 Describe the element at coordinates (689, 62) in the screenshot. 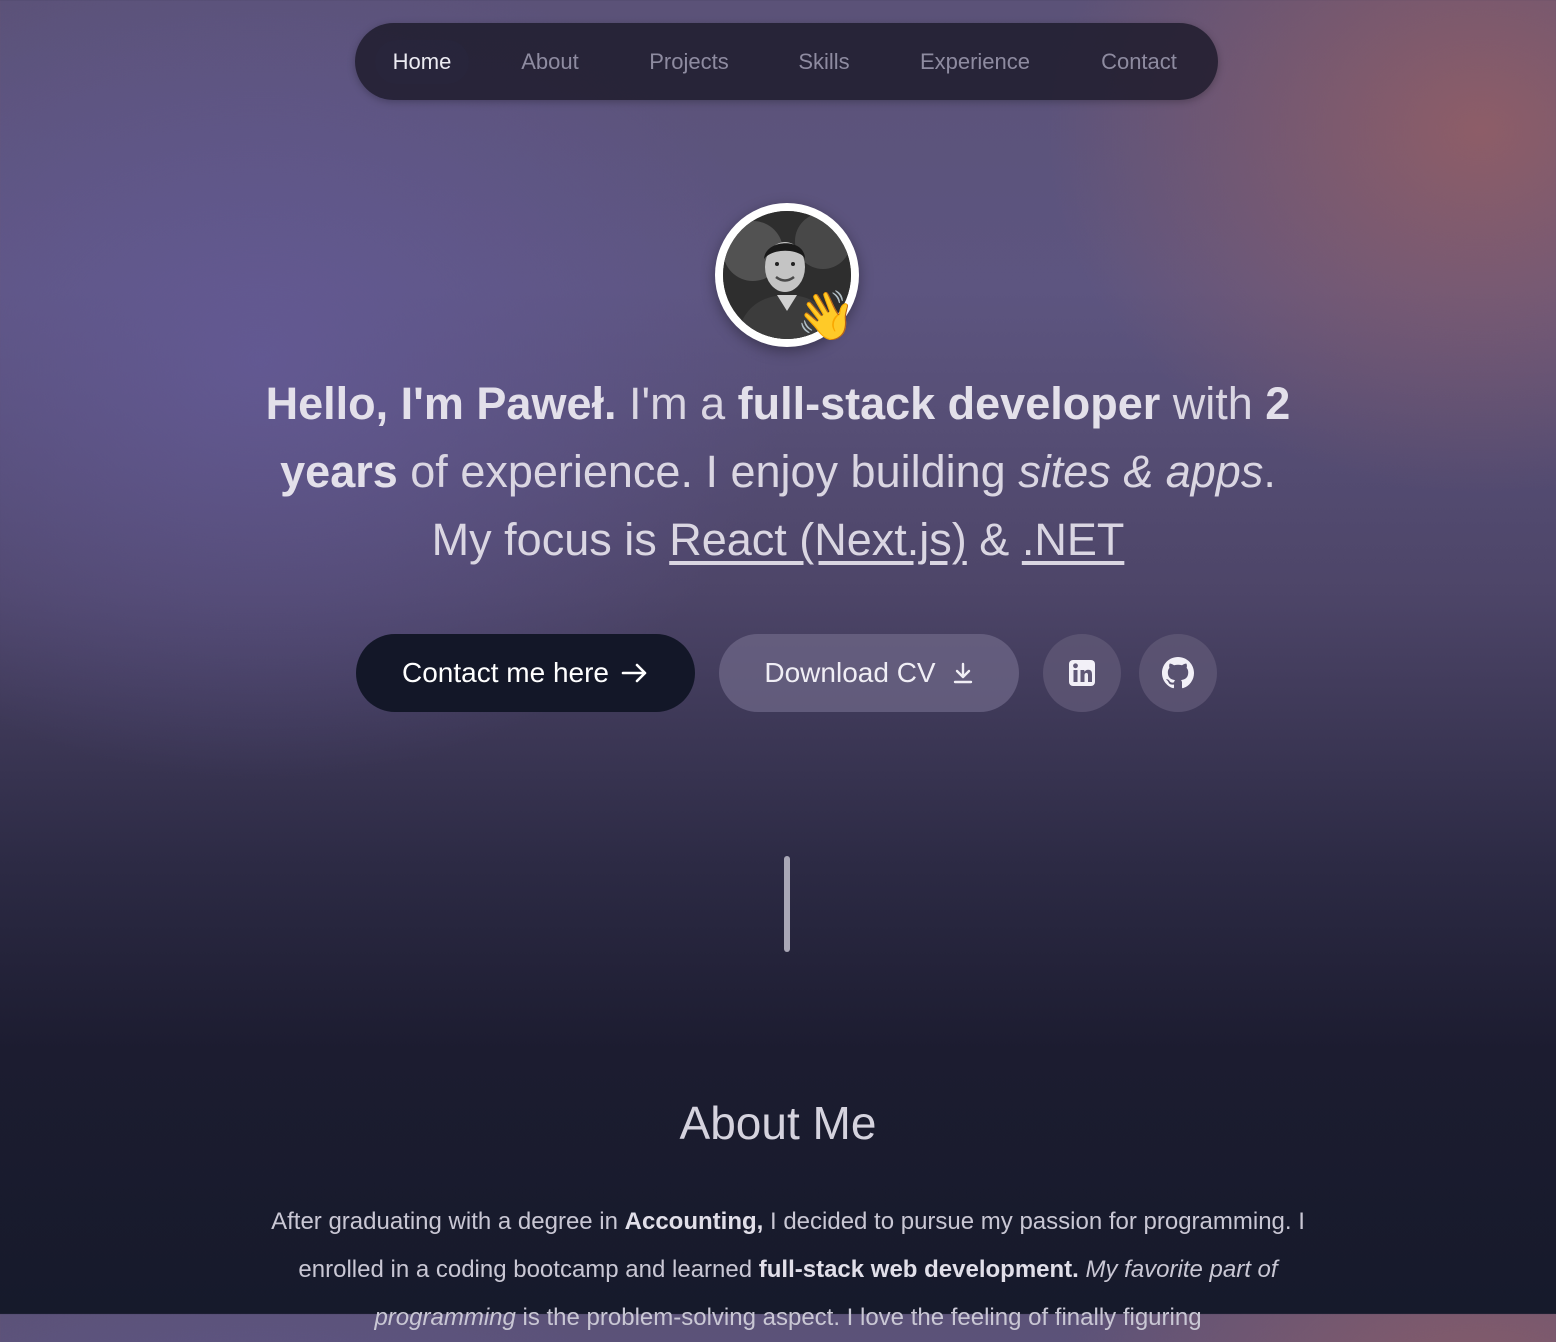

I see `nav-projects: Projects` at that location.